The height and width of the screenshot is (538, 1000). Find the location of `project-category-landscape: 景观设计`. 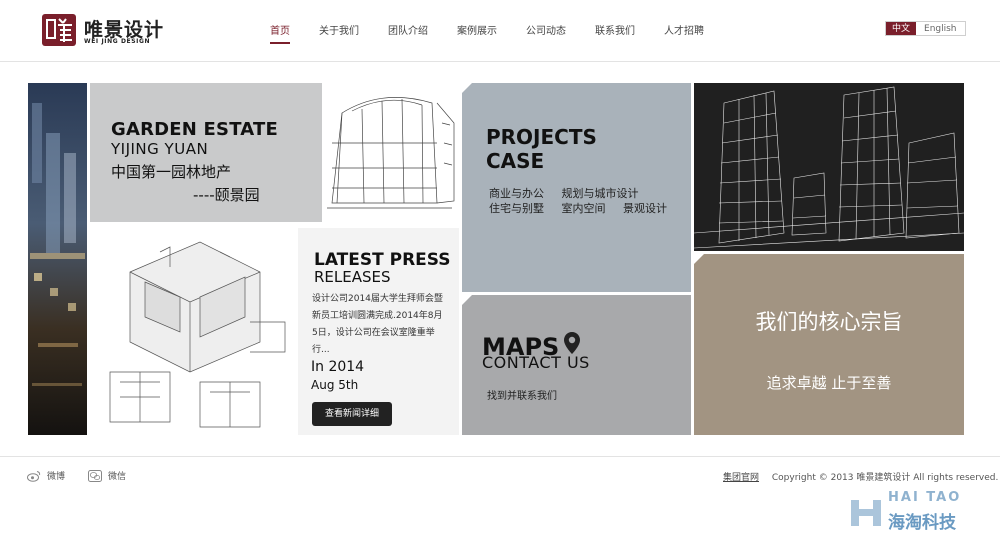

project-category-landscape: 景观设计 is located at coordinates (645, 208).